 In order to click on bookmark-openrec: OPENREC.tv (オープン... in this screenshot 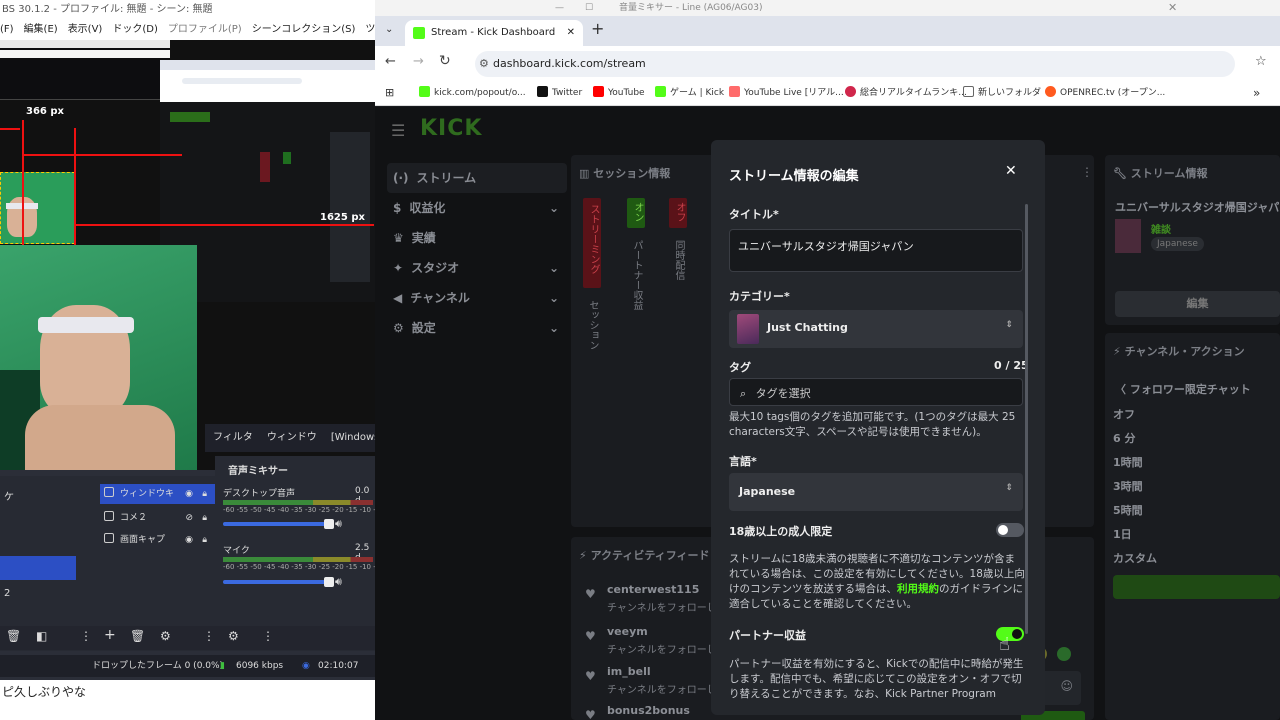, I will do `click(1105, 93)`.